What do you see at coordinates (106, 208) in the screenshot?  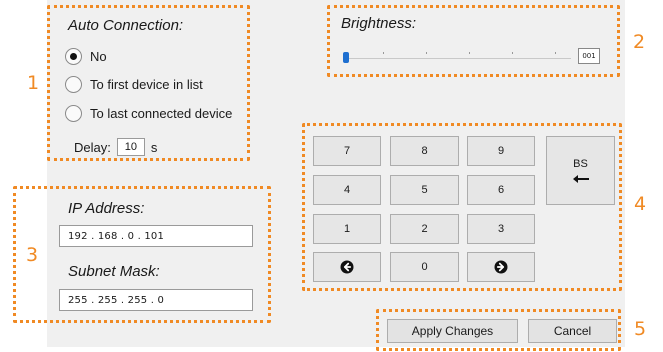 I see `ip-address-title: IP Address:` at bounding box center [106, 208].